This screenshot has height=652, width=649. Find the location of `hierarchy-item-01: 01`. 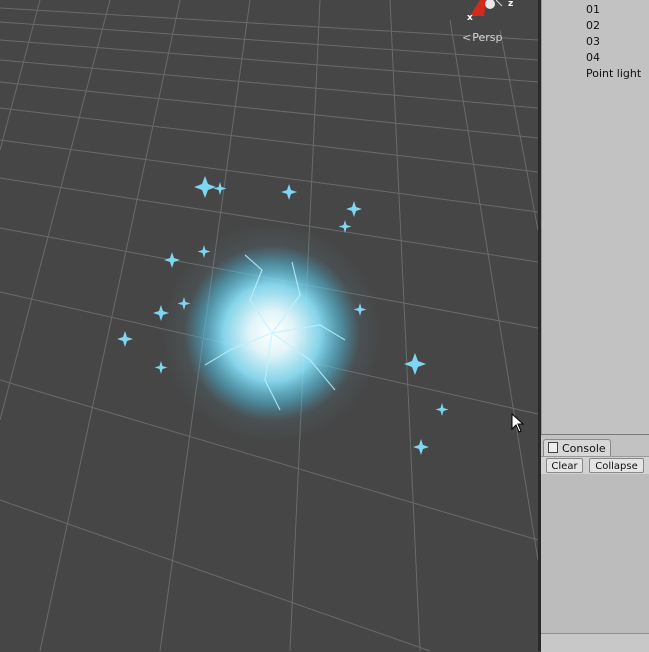

hierarchy-item-01: 01 is located at coordinates (593, 9).